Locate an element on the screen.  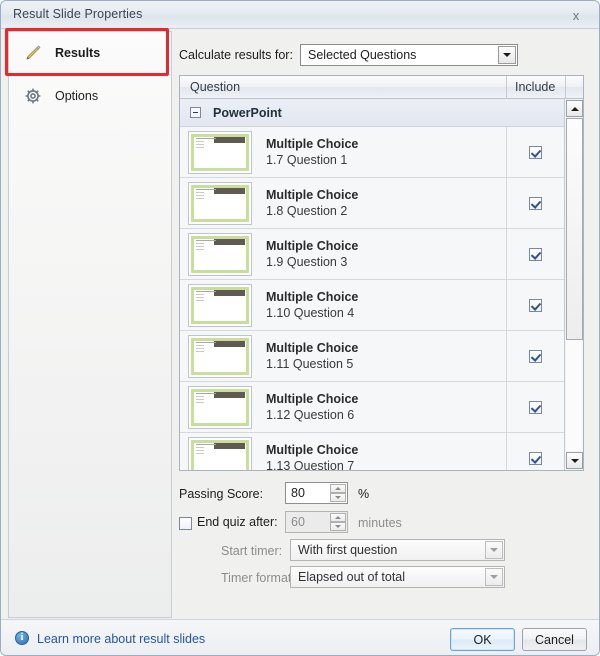
scrollbar-thumb is located at coordinates (574, 229).